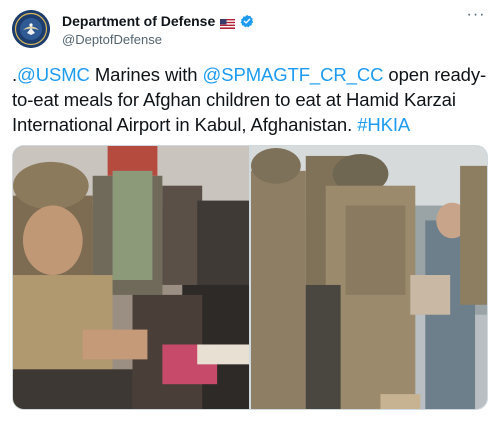 The width and height of the screenshot is (500, 427). What do you see at coordinates (228, 22) in the screenshot?
I see `us-flag-icon` at bounding box center [228, 22].